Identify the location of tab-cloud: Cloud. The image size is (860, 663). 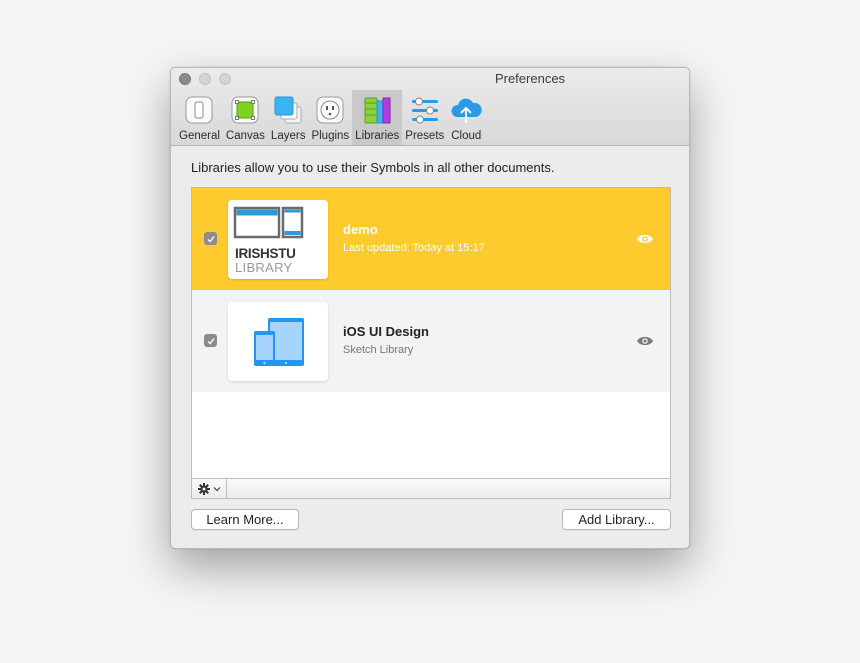
(466, 117).